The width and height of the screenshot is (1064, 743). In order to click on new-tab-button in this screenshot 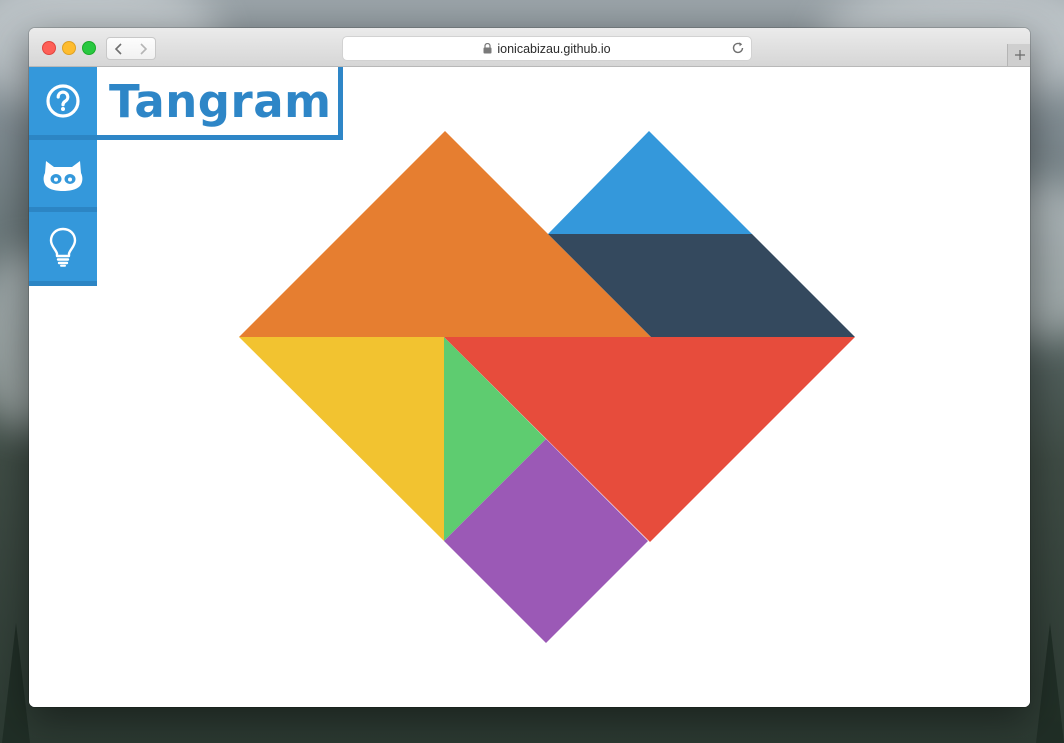, I will do `click(1018, 55)`.